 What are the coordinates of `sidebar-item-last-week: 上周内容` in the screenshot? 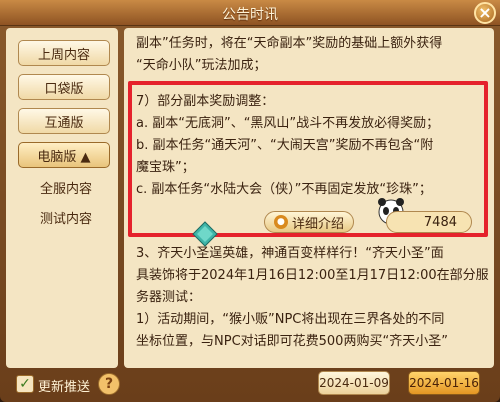 It's located at (64, 53).